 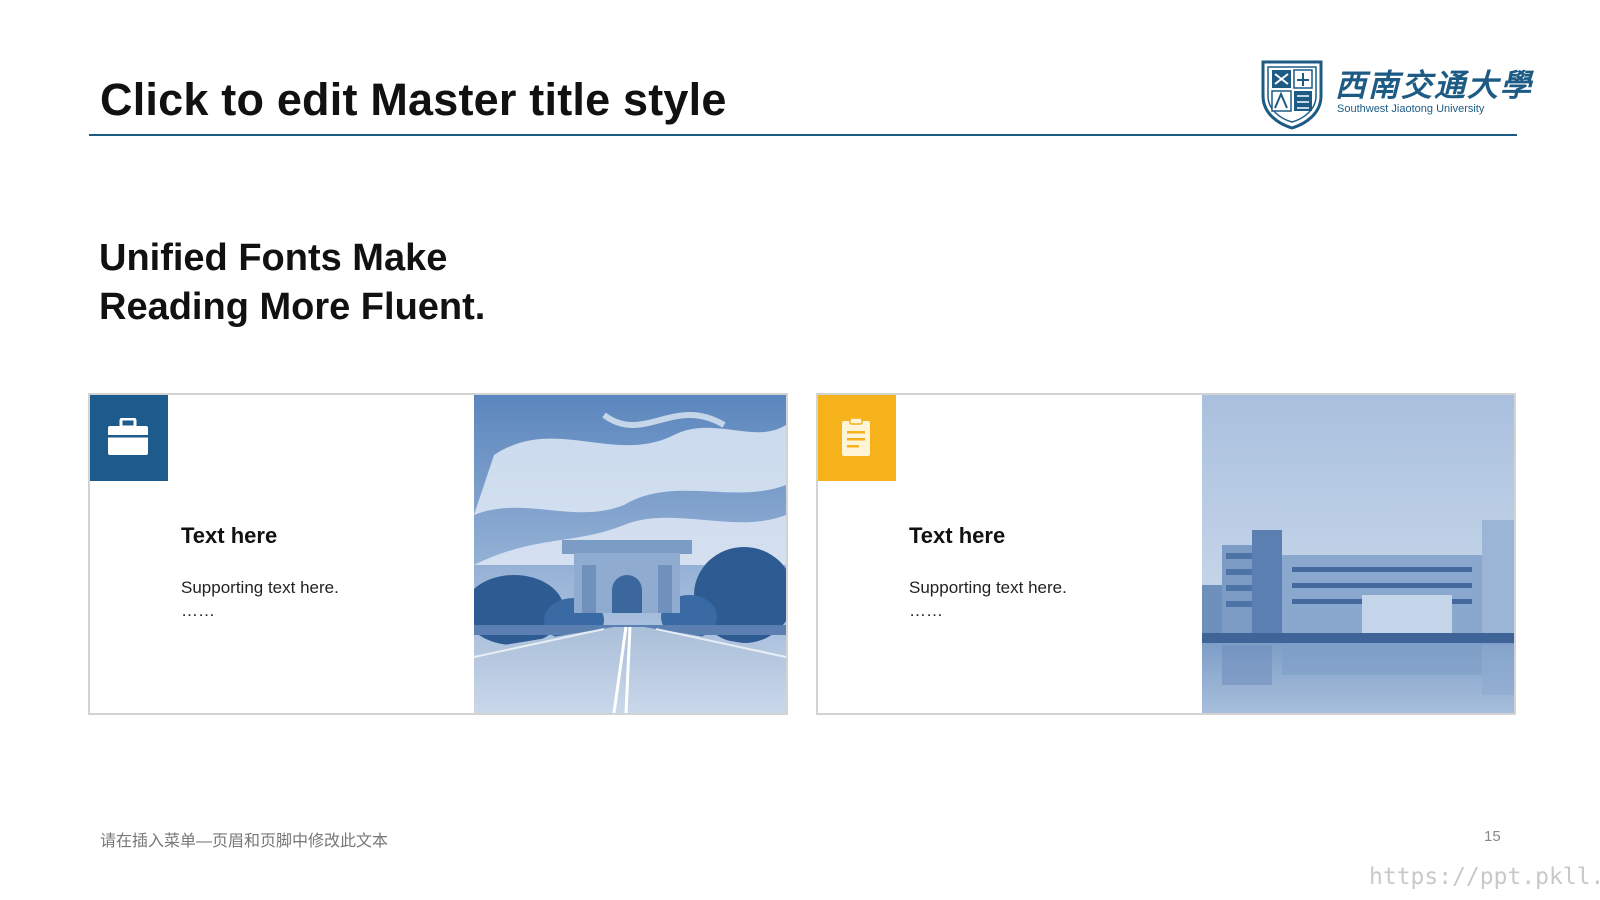 I want to click on watermark-url: https://ppt.pkll.de, so click(x=1484, y=877).